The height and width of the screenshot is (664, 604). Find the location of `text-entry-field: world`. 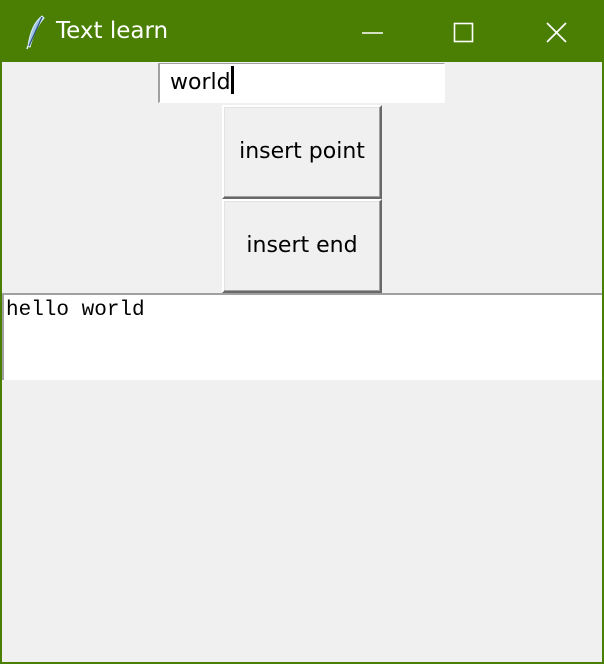

text-entry-field: world is located at coordinates (301, 83).